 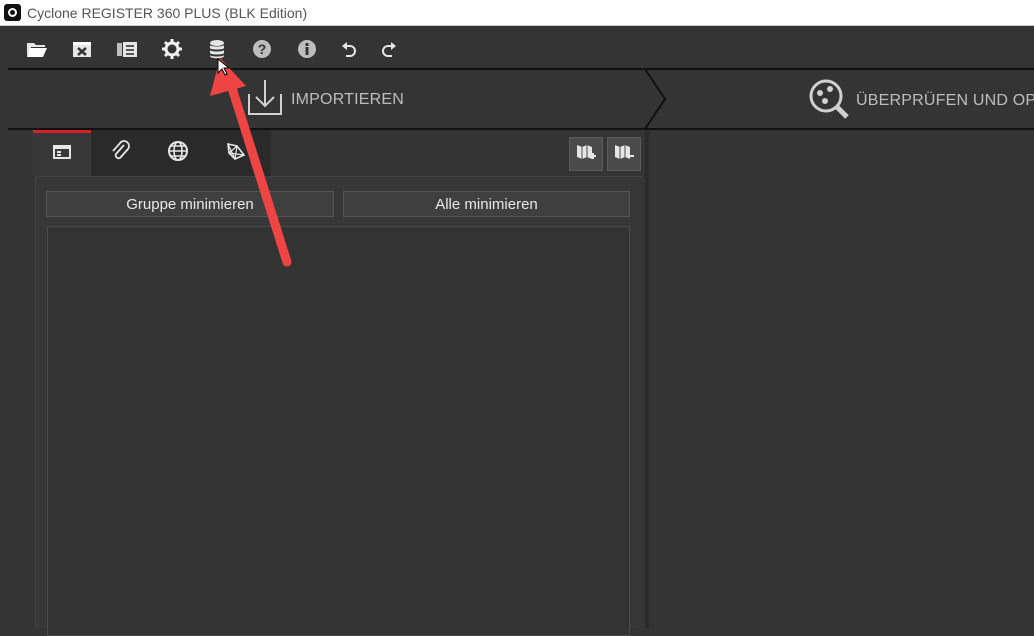 What do you see at coordinates (517, 47) in the screenshot?
I see `toolbar: ?` at bounding box center [517, 47].